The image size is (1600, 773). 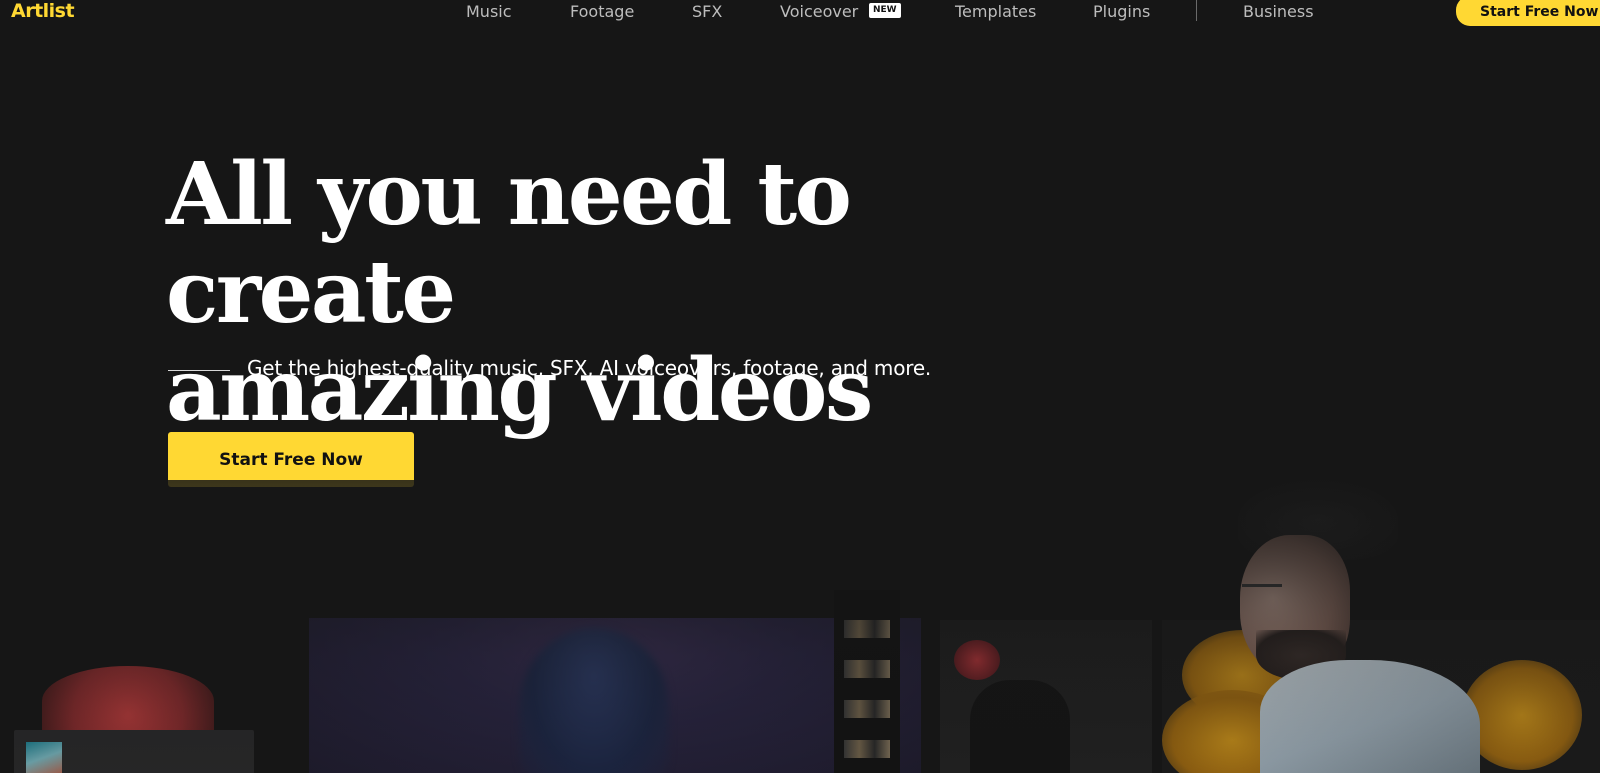 What do you see at coordinates (1196, 10) in the screenshot?
I see `nav-divider` at bounding box center [1196, 10].